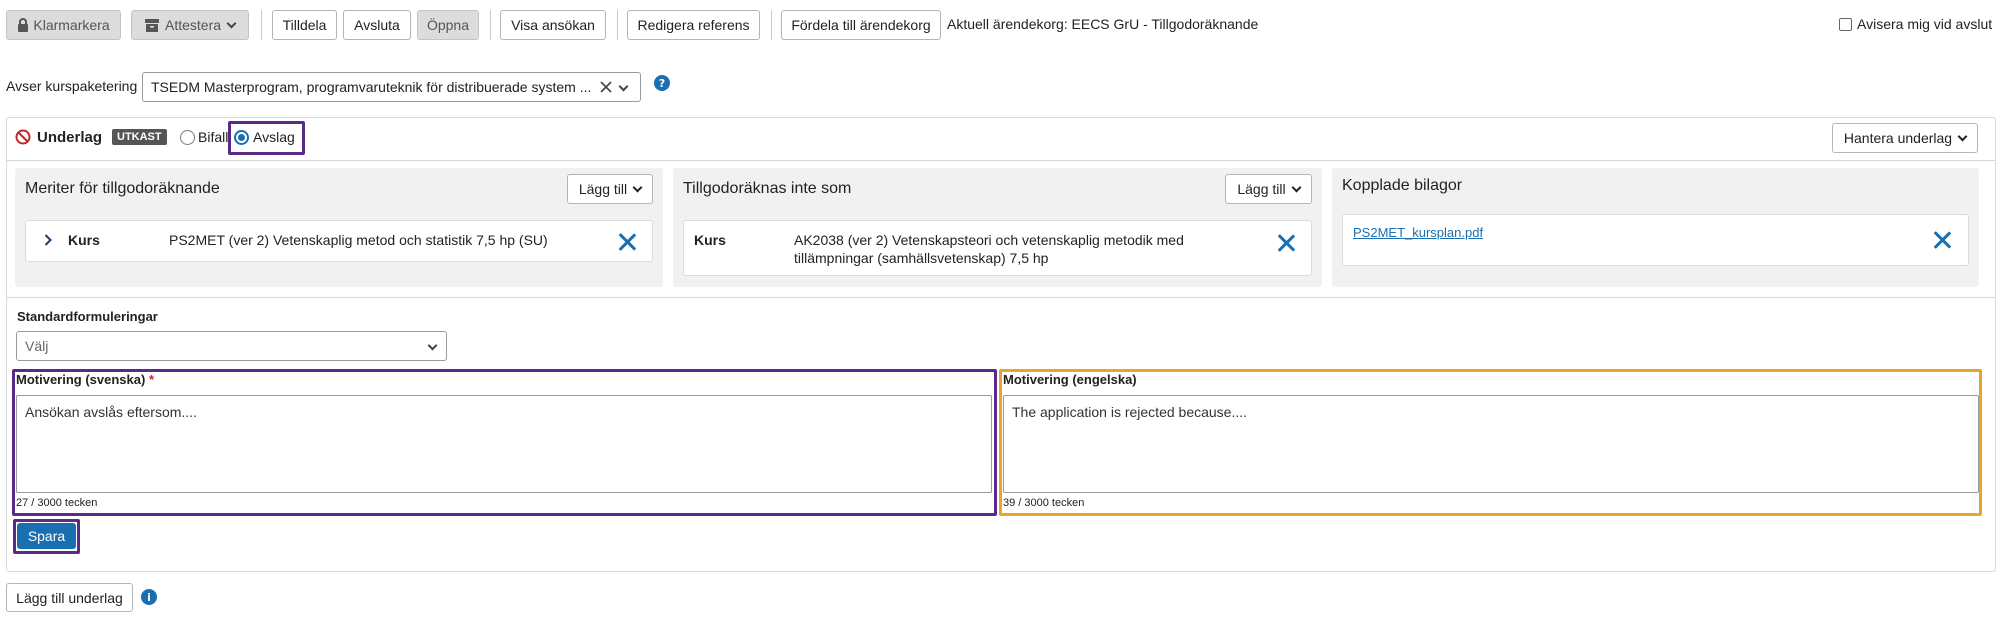 This screenshot has width=2006, height=618. I want to click on status-badge: UTKAST, so click(139, 137).